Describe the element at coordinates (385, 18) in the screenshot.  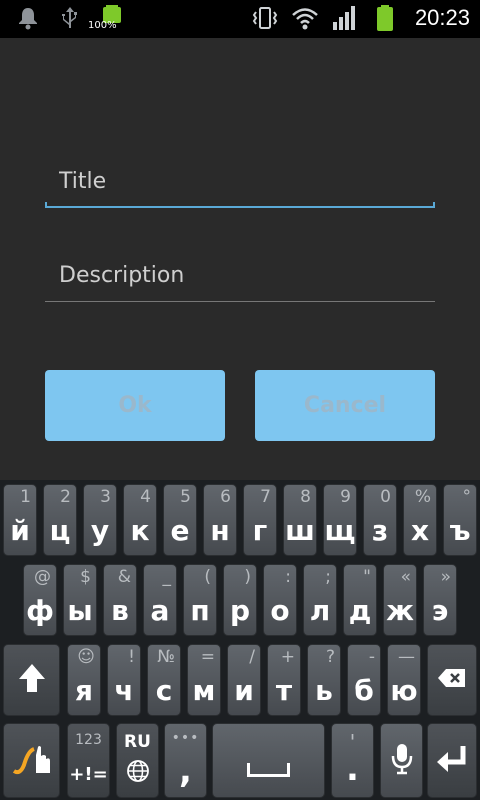
I see `battery-full-icon` at that location.